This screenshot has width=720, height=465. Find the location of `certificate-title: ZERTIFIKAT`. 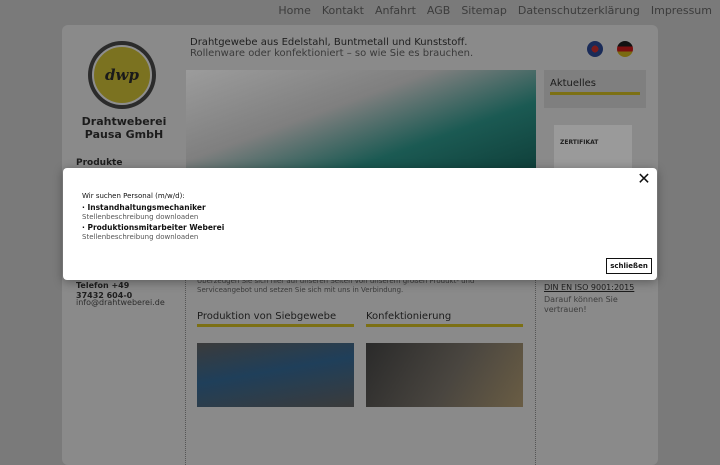

certificate-title: ZERTIFIKAT is located at coordinates (579, 142).